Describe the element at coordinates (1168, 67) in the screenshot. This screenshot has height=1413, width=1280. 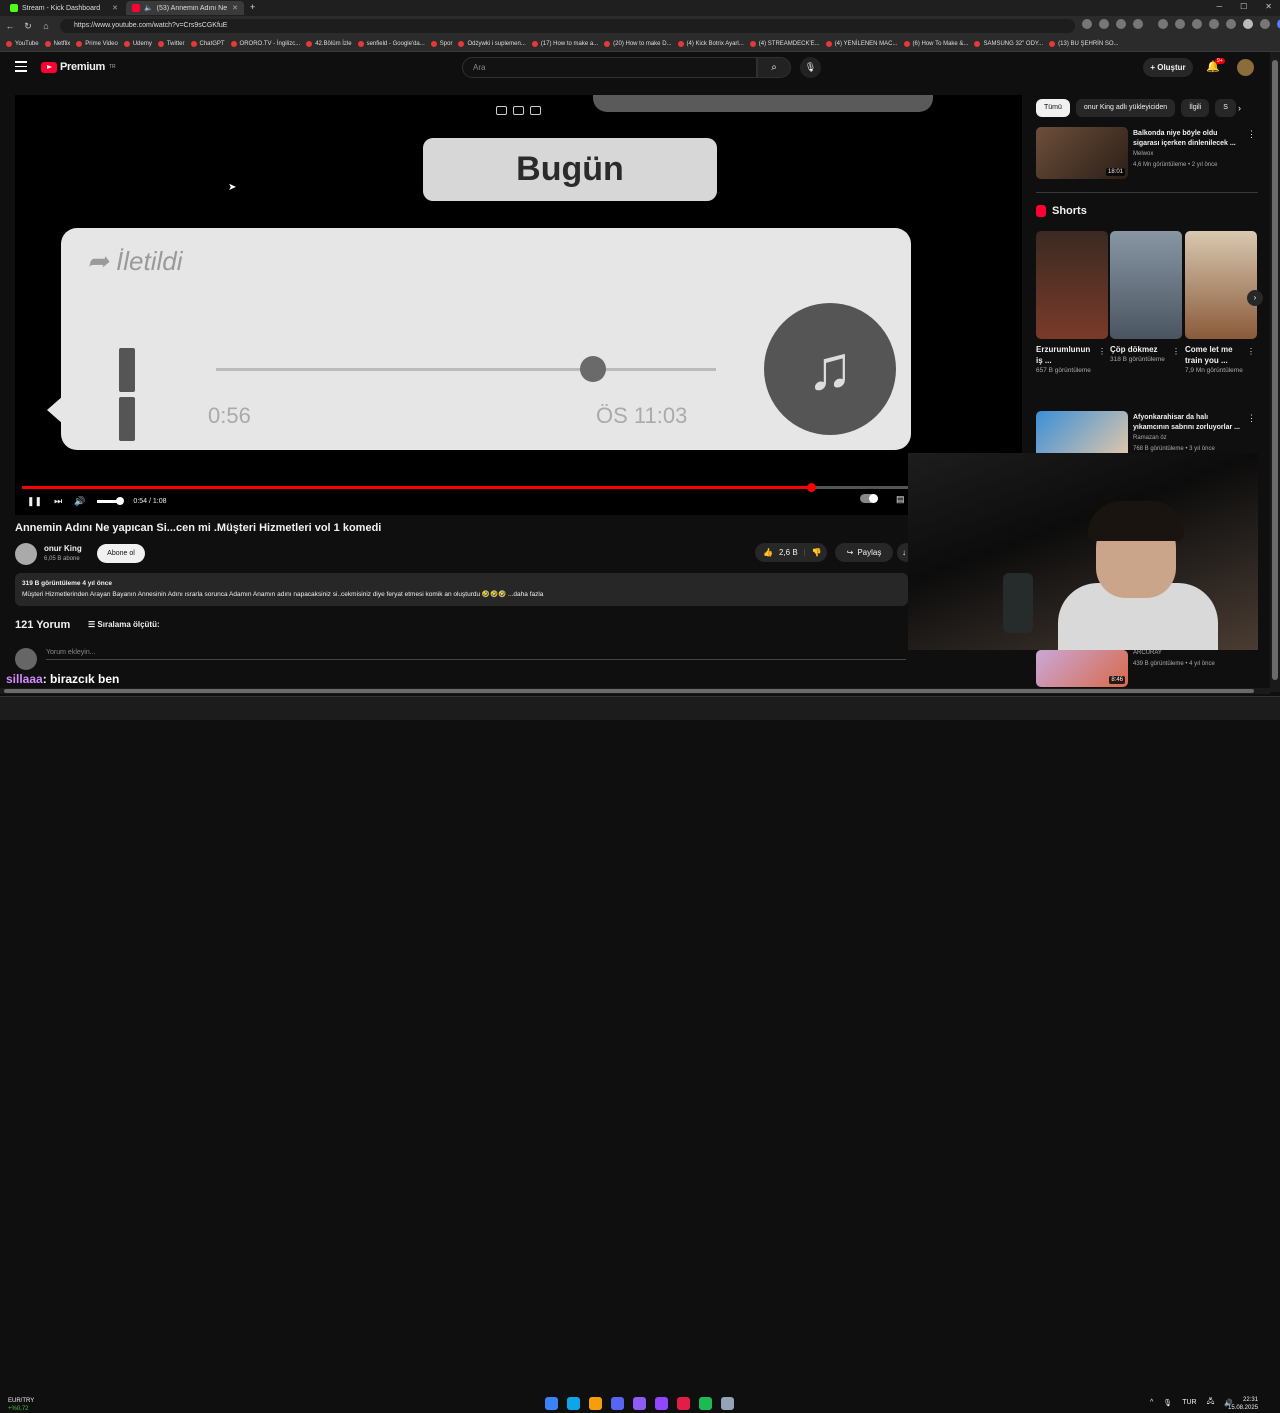
I see `create-button: + Oluştur` at that location.